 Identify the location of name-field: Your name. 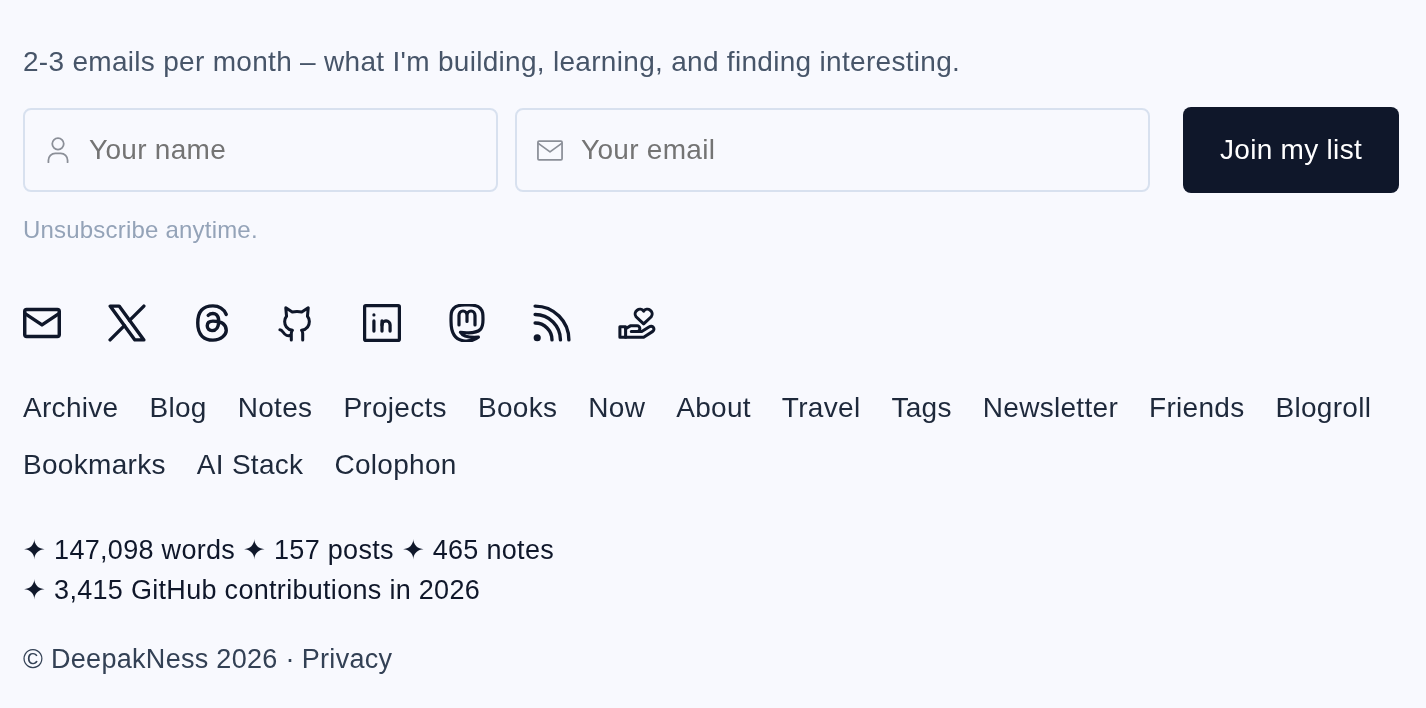
(260, 150).